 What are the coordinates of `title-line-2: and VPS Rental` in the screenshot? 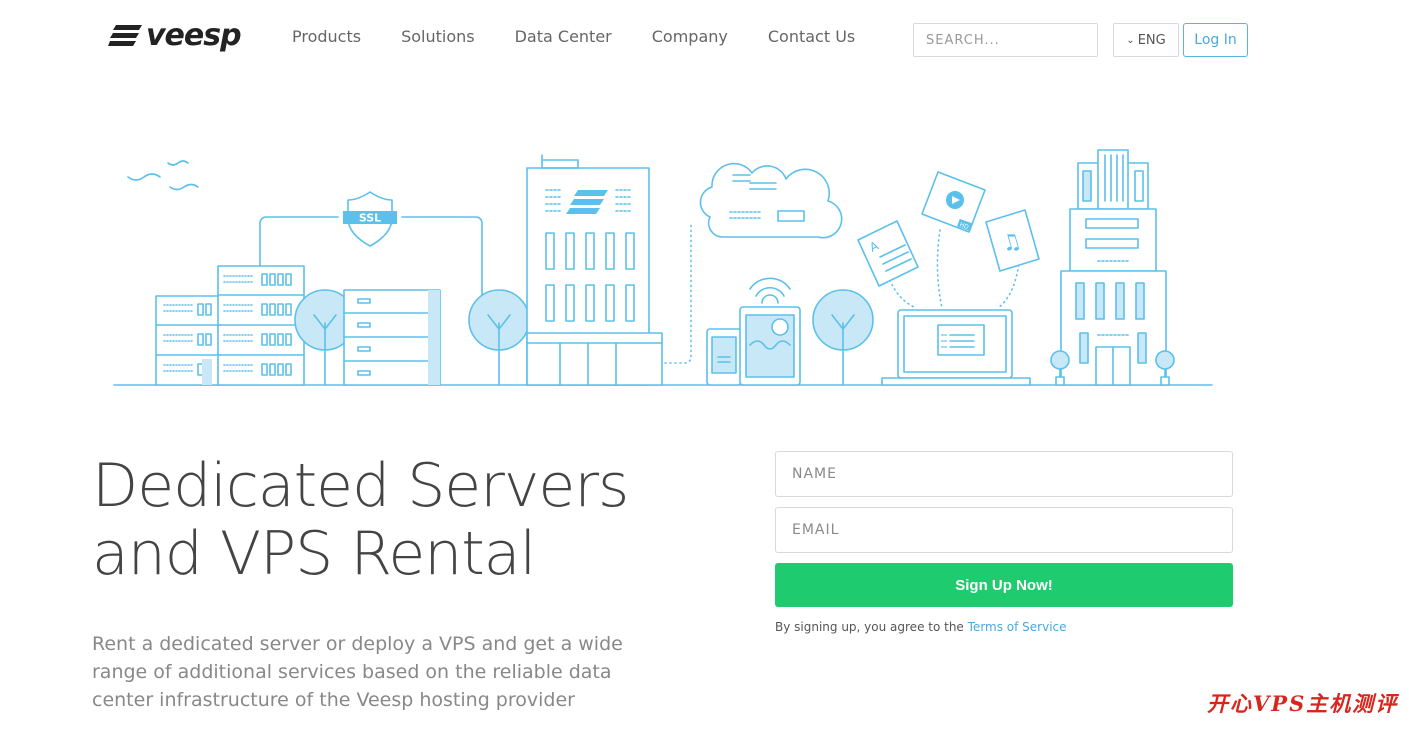 It's located at (314, 554).